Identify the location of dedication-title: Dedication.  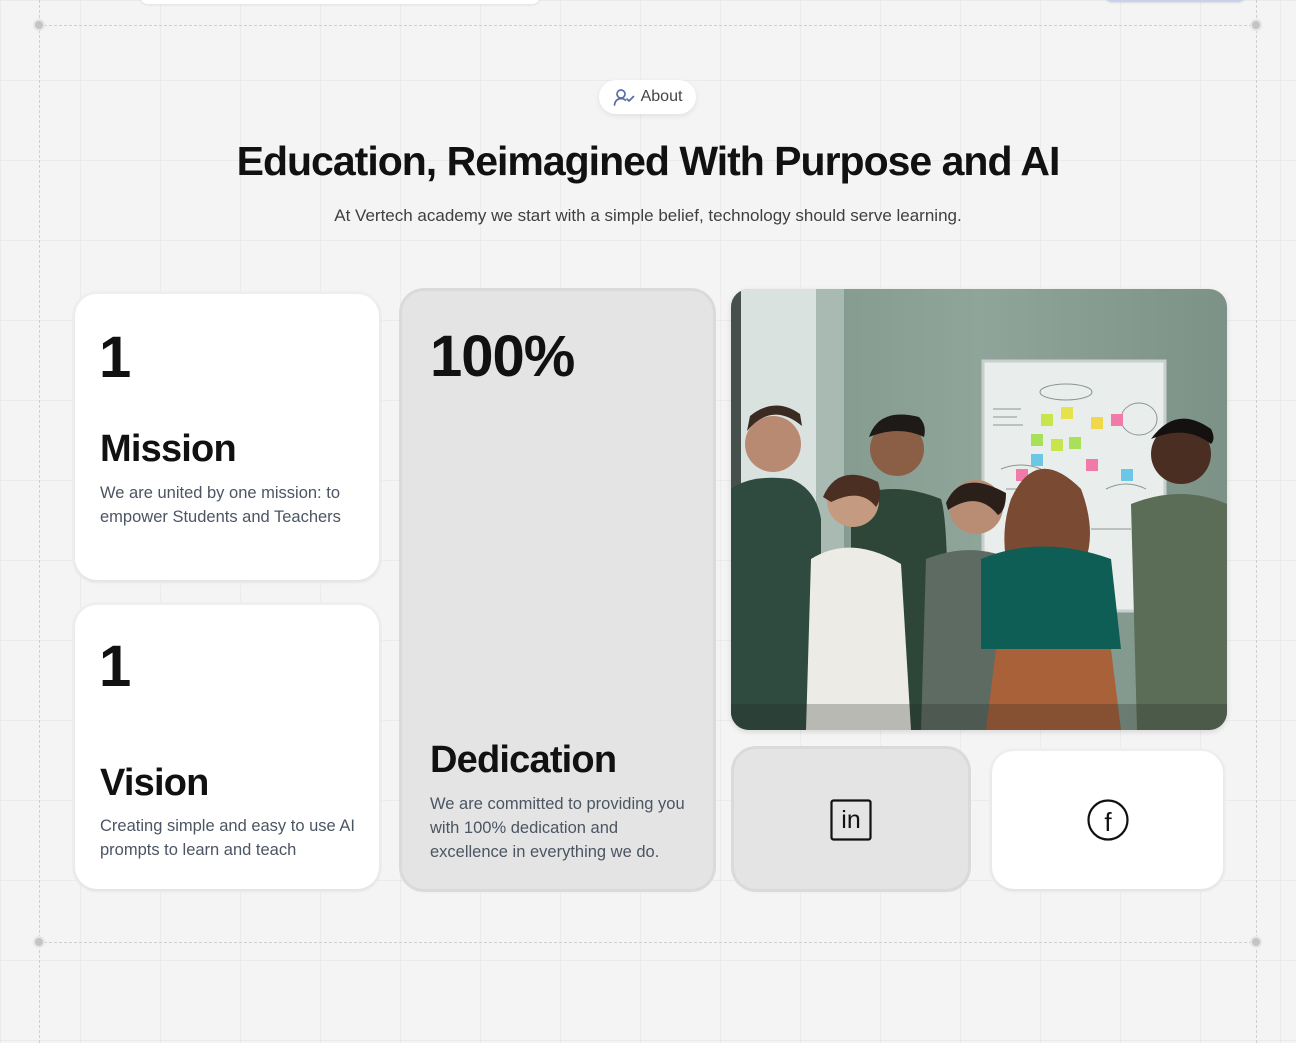
(523, 760).